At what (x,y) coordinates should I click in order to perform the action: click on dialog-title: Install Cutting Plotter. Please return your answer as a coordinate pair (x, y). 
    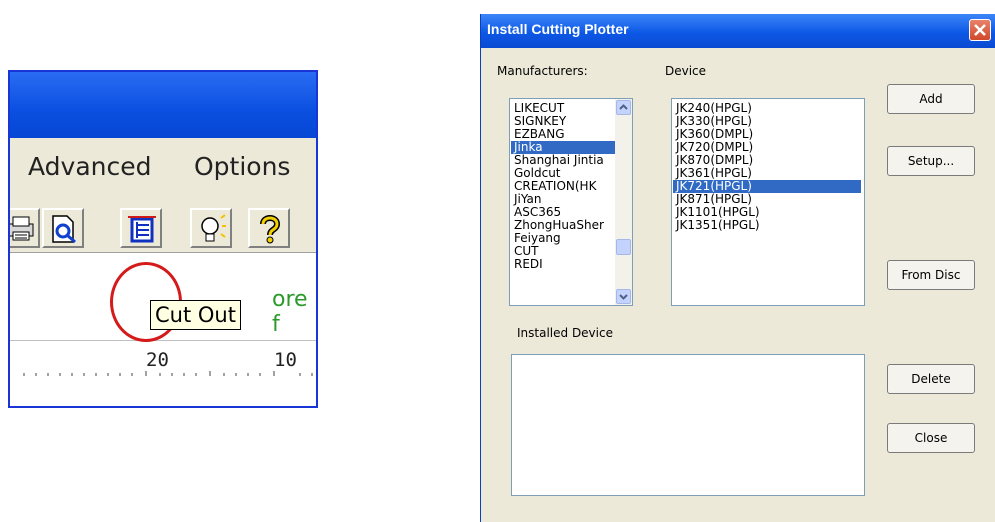
    Looking at the image, I should click on (558, 29).